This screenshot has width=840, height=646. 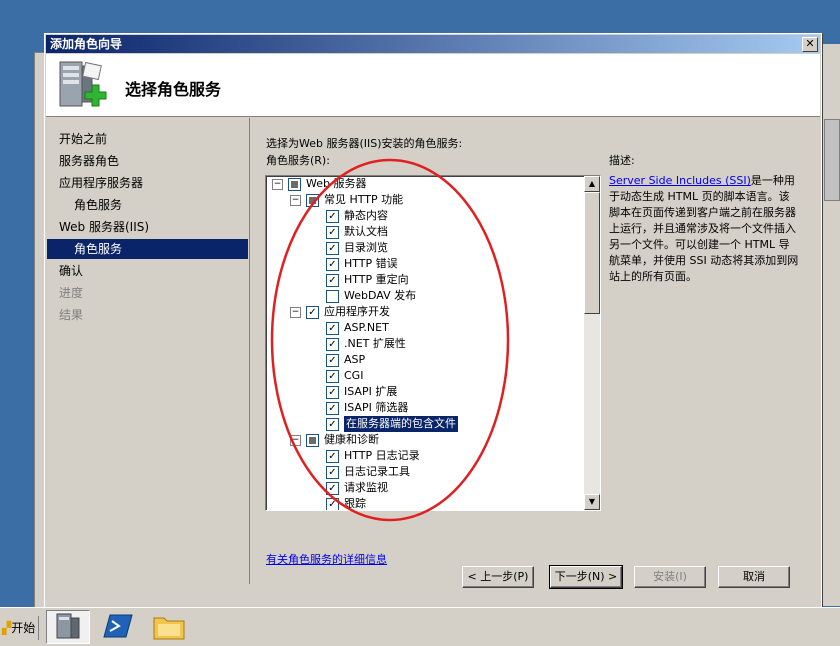 I want to click on tree-row: − 常见 HTTP 功能, so click(x=424, y=200).